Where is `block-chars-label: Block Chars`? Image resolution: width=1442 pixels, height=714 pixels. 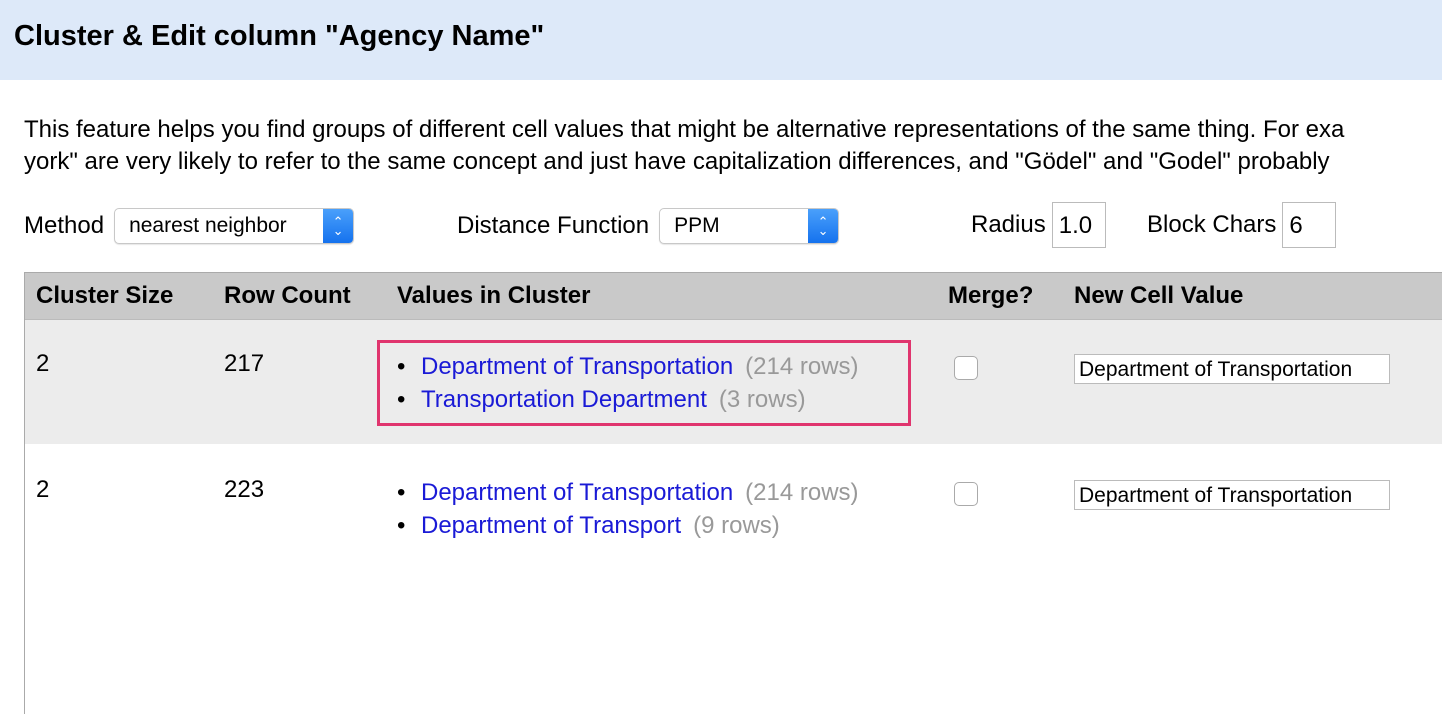
block-chars-label: Block Chars is located at coordinates (1212, 224).